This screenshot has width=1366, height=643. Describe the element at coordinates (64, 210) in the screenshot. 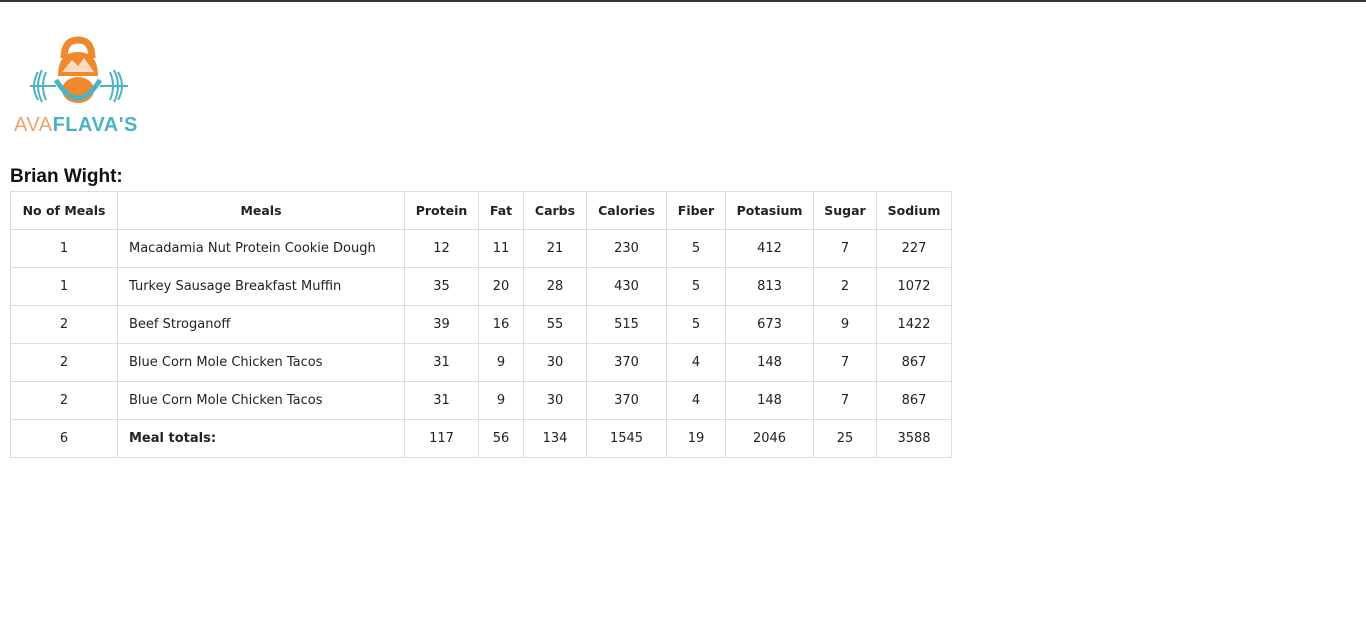

I see `header-no-of-meals: No of Meals` at that location.